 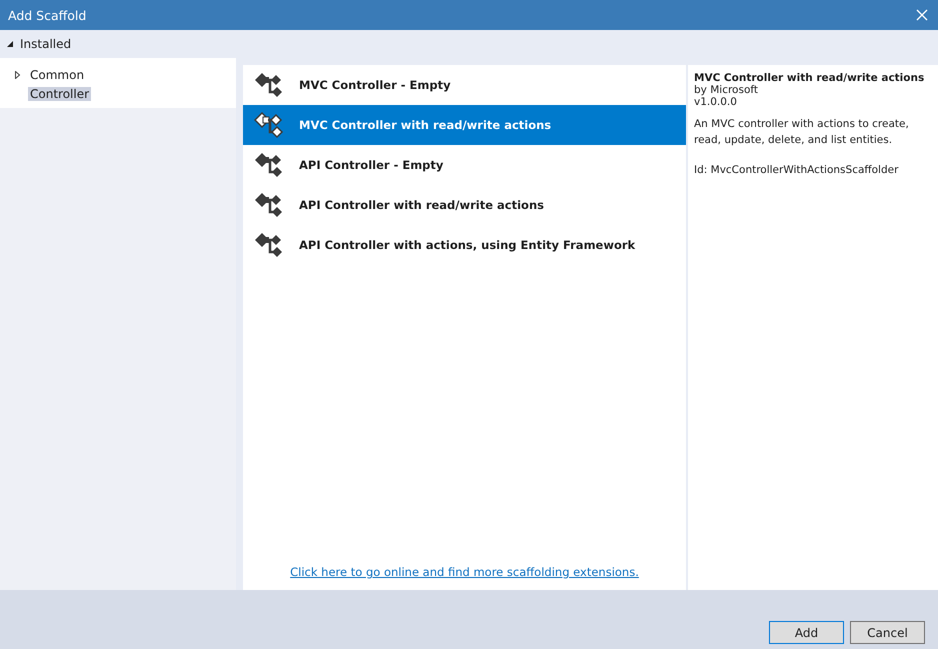 I want to click on expand-icon, so click(x=18, y=74).